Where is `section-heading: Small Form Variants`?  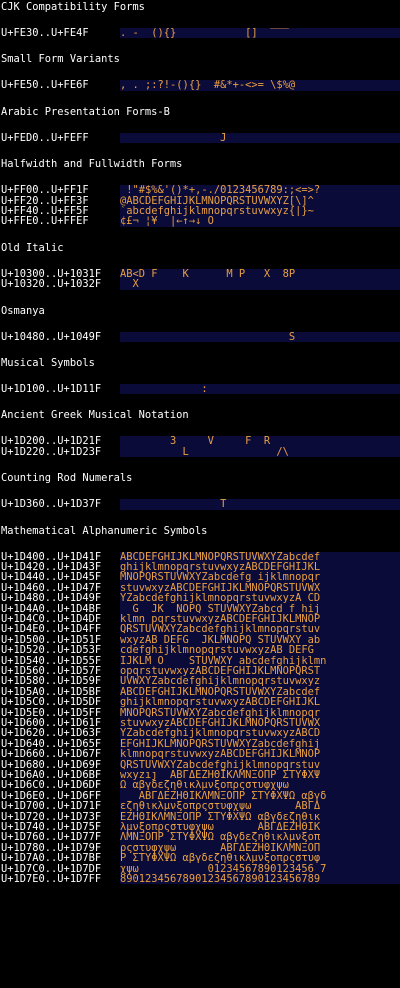 section-heading: Small Form Variants is located at coordinates (60, 59).